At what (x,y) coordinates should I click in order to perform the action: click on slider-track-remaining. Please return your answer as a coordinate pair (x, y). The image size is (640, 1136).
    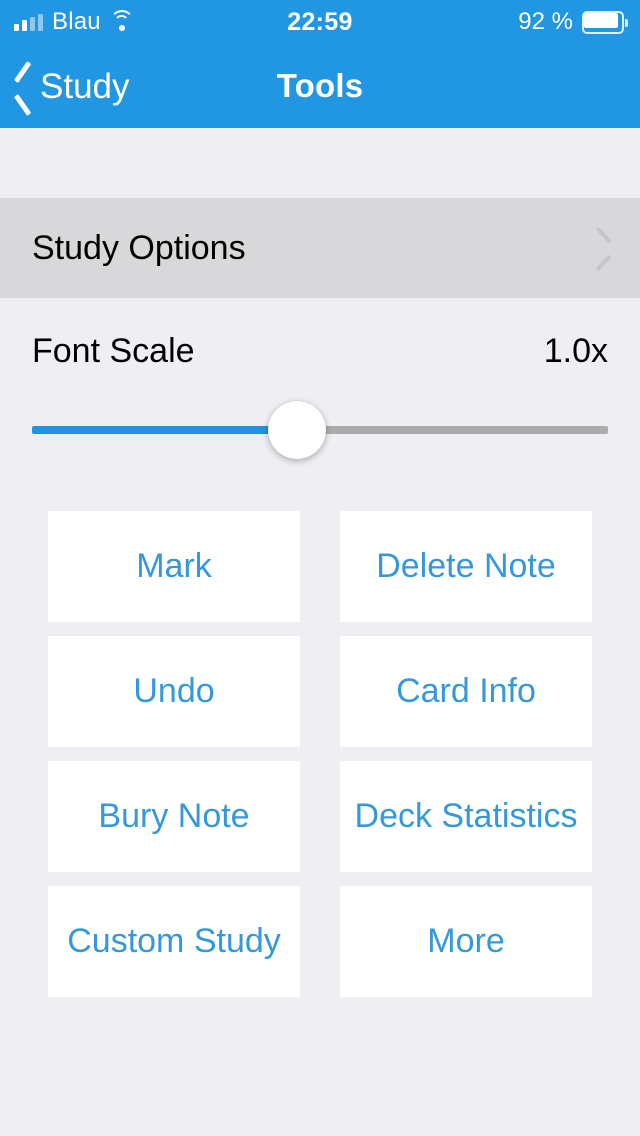
    Looking at the image, I should click on (452, 430).